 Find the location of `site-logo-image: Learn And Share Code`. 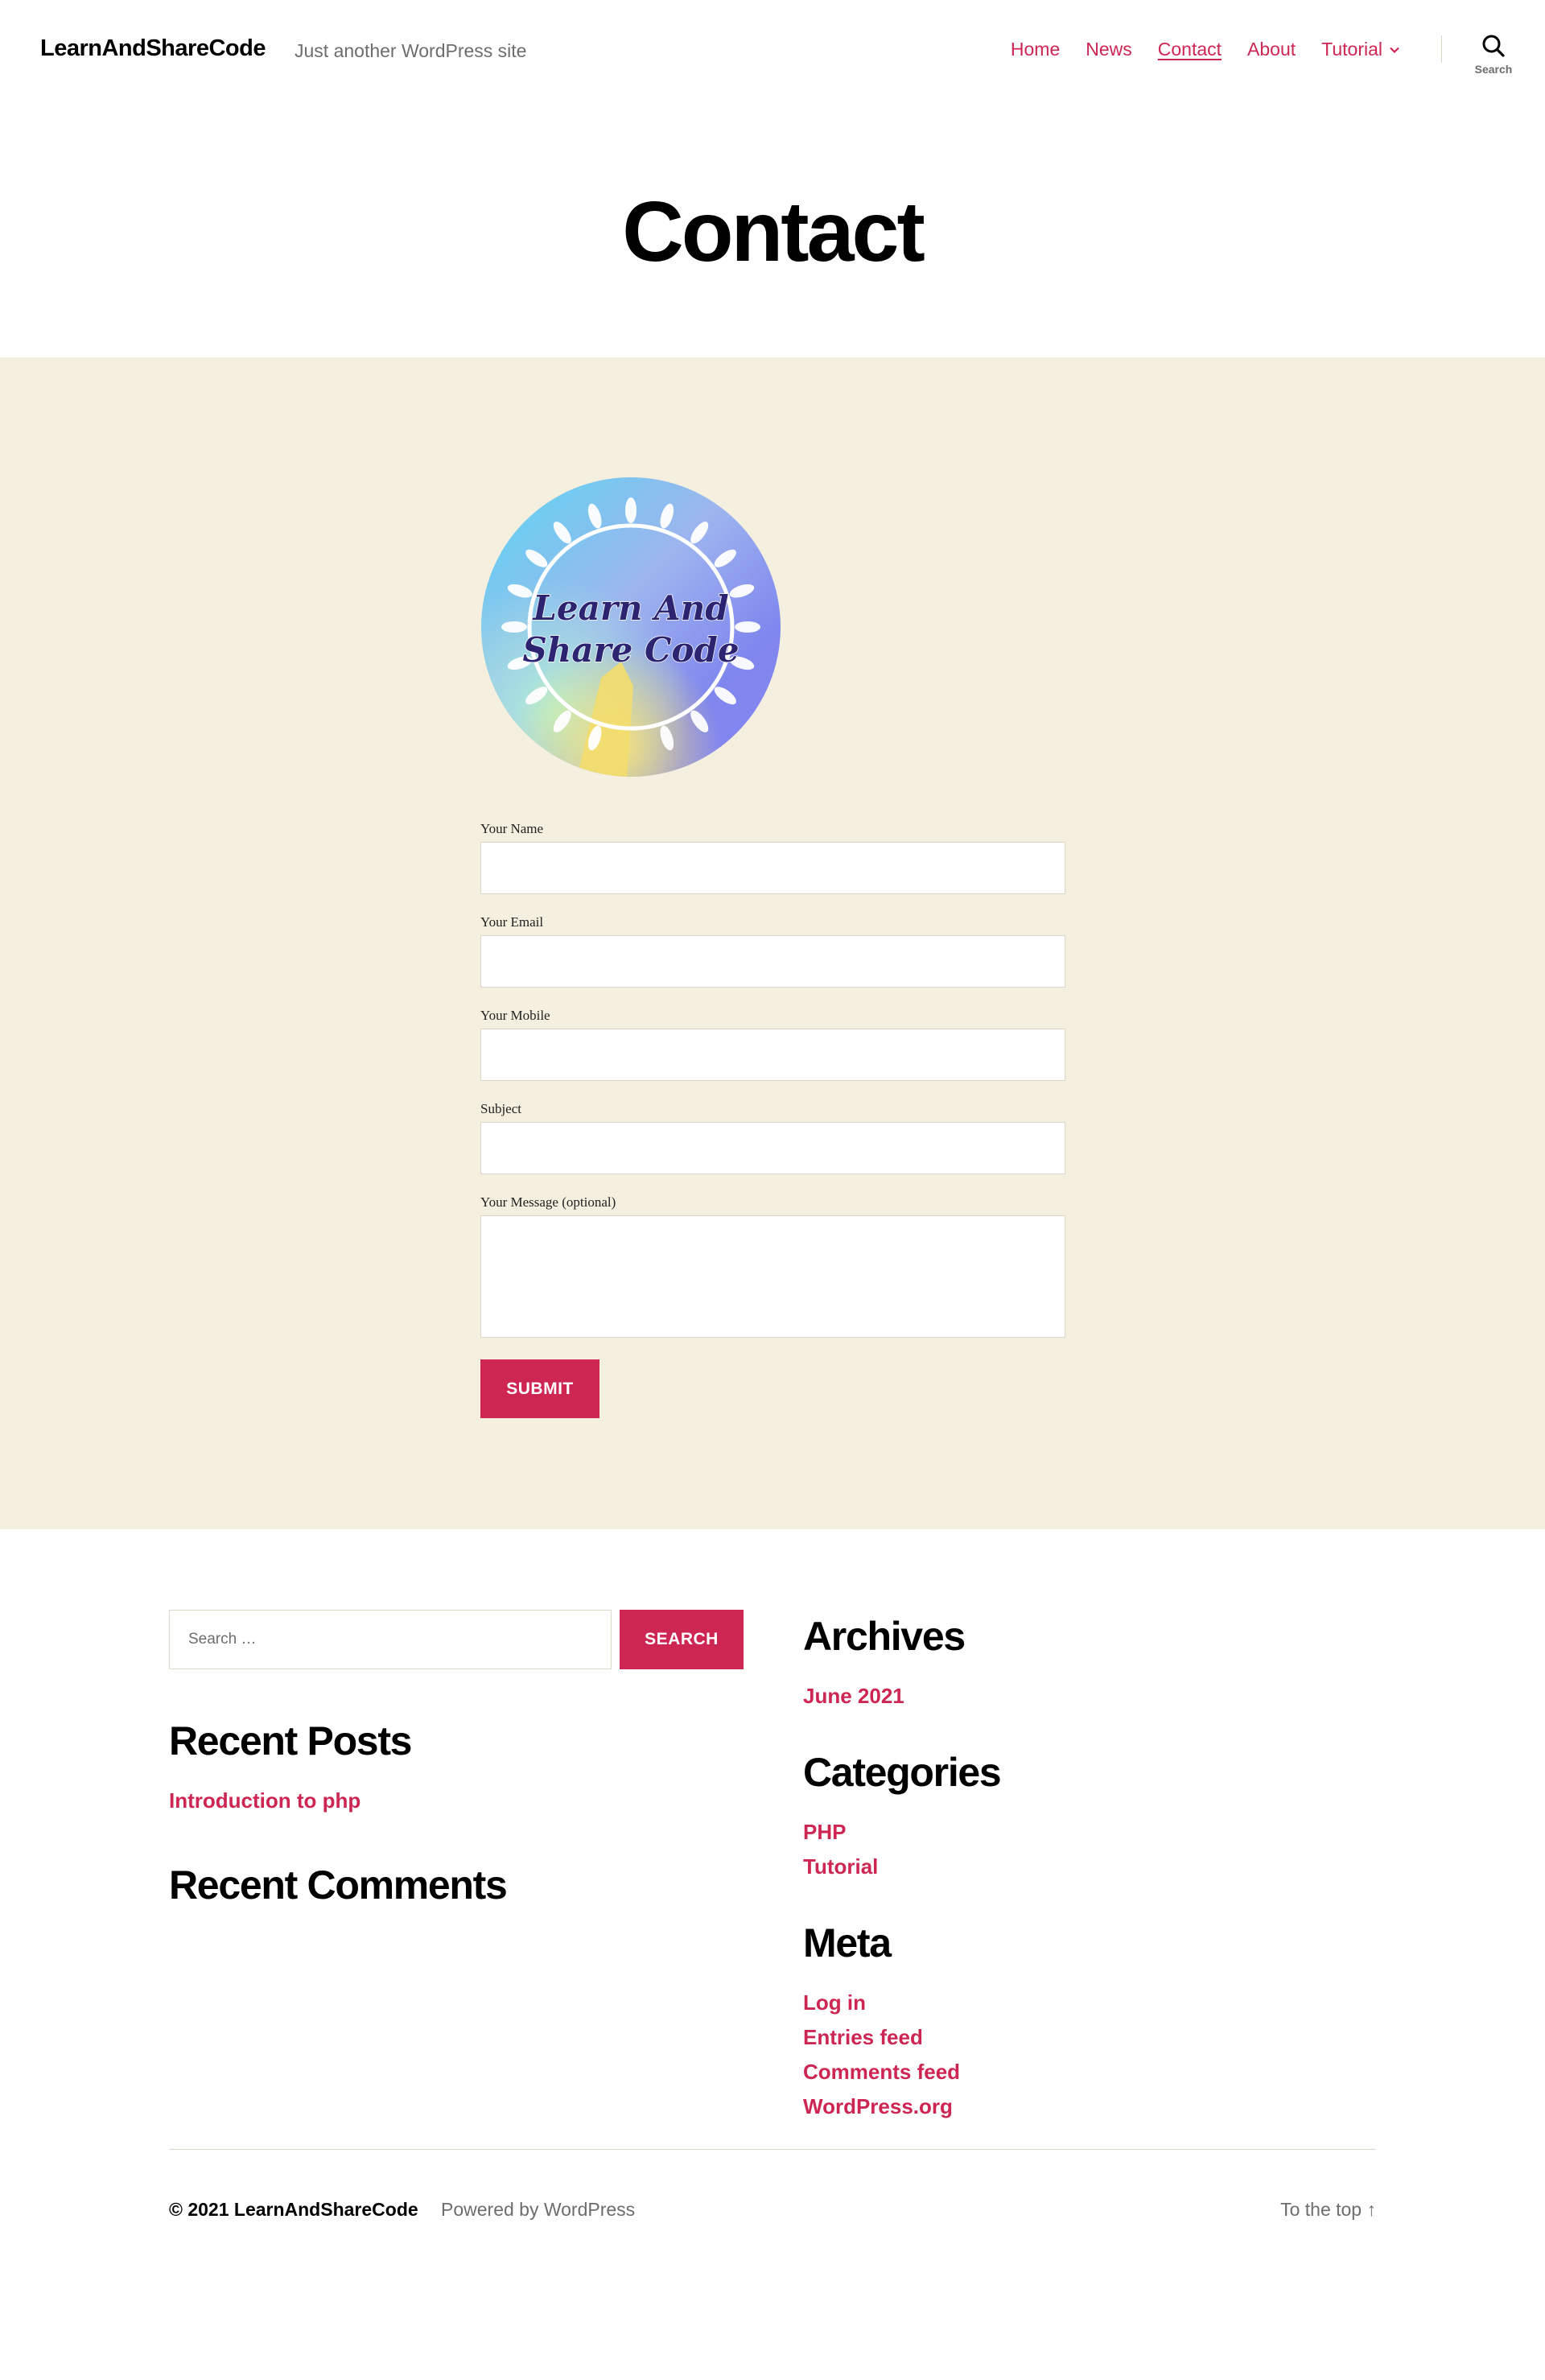

site-logo-image: Learn And Share Code is located at coordinates (630, 627).